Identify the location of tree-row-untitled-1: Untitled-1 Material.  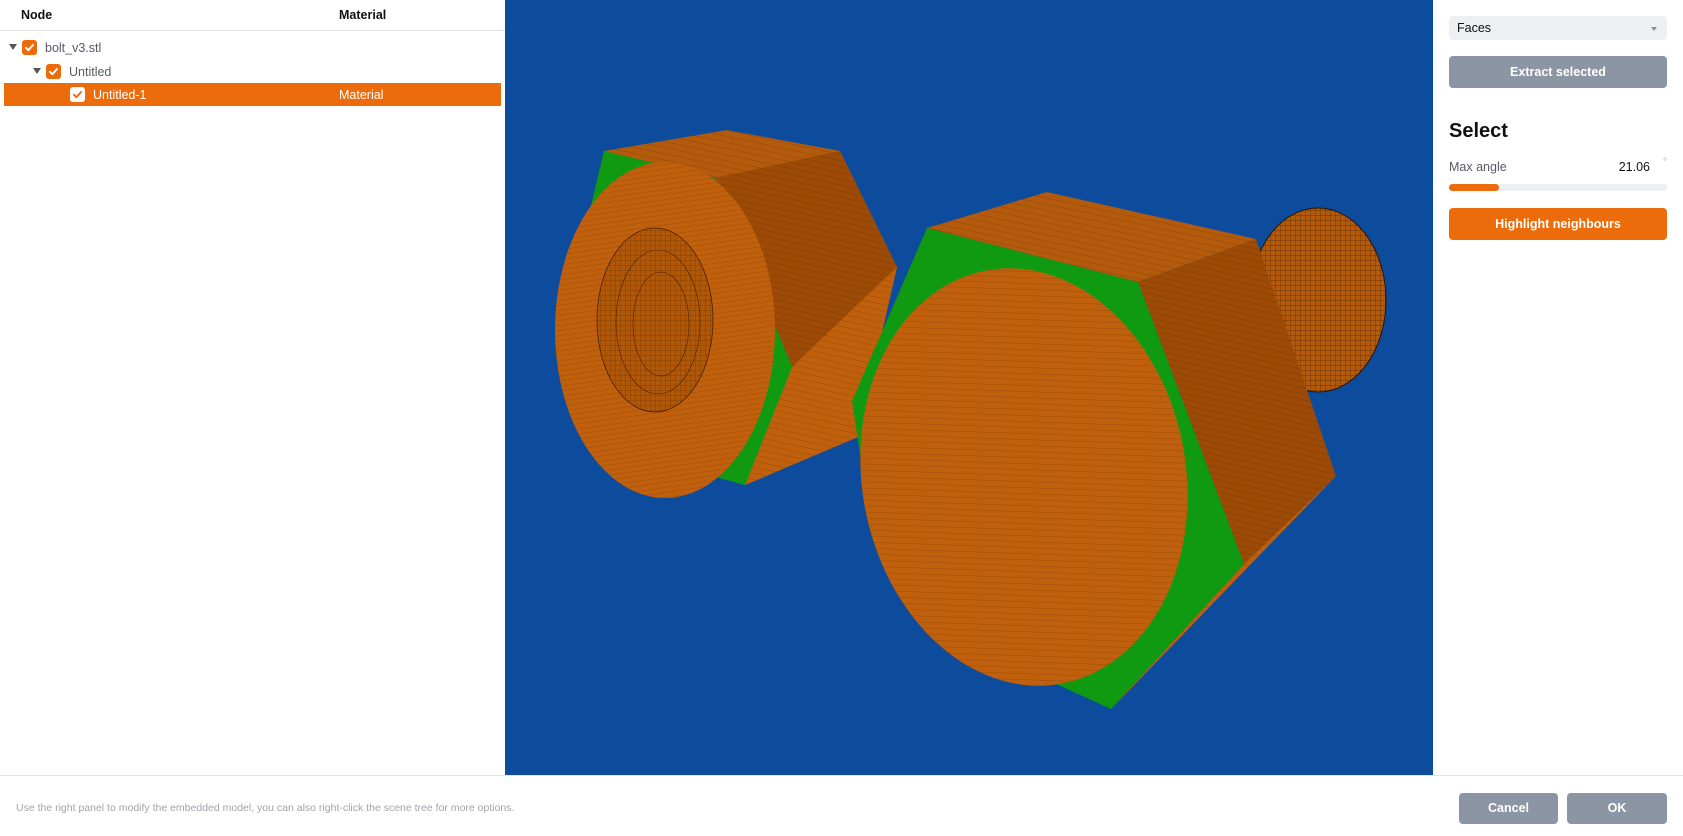
(252, 94).